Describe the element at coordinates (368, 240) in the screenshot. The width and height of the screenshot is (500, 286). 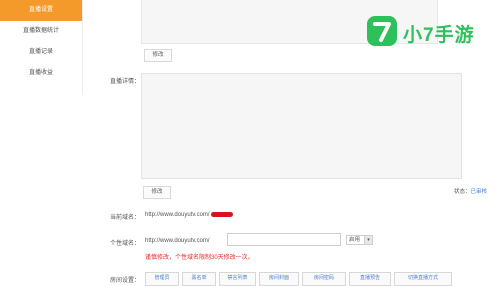
I see `chevron-down-icon: ▾` at that location.